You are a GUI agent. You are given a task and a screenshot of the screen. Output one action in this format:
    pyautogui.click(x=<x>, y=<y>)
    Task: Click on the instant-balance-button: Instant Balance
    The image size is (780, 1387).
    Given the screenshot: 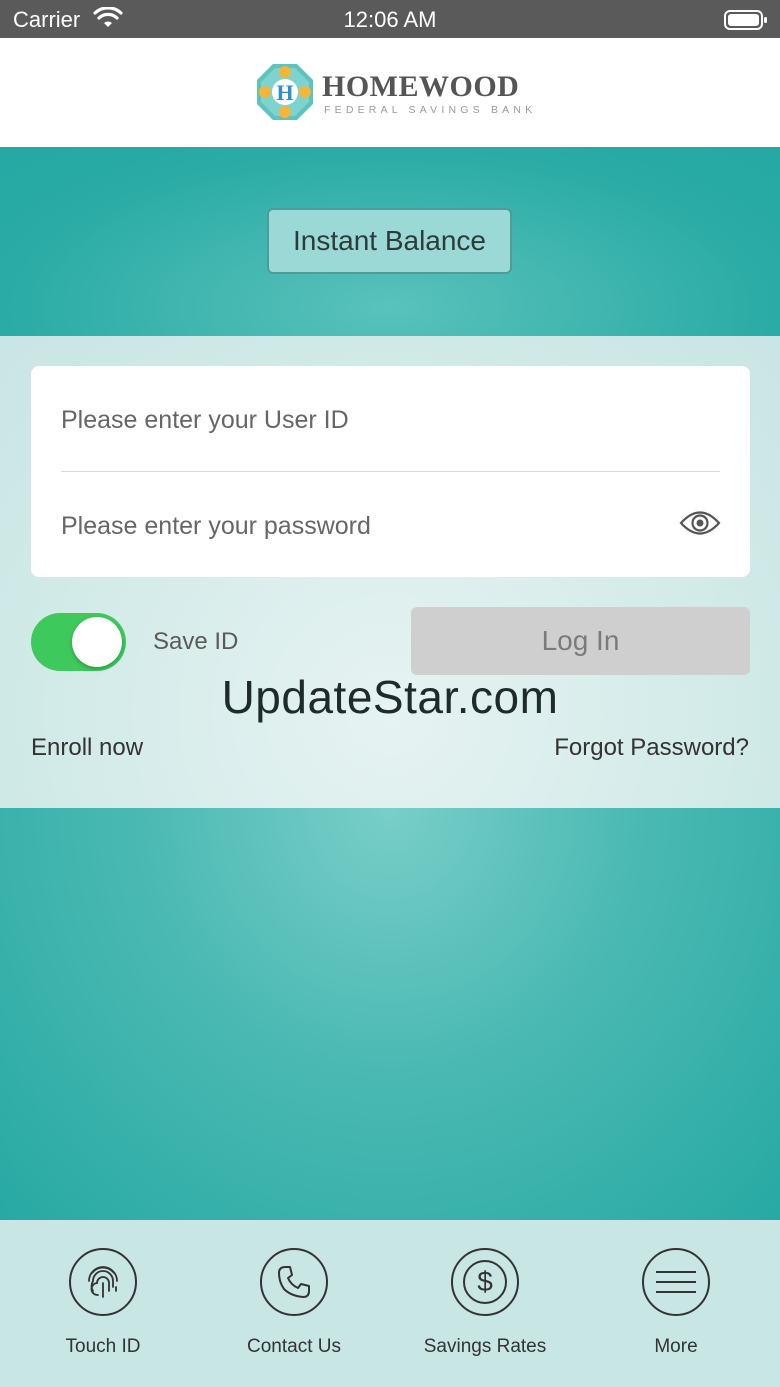 What is the action you would take?
    pyautogui.click(x=389, y=241)
    